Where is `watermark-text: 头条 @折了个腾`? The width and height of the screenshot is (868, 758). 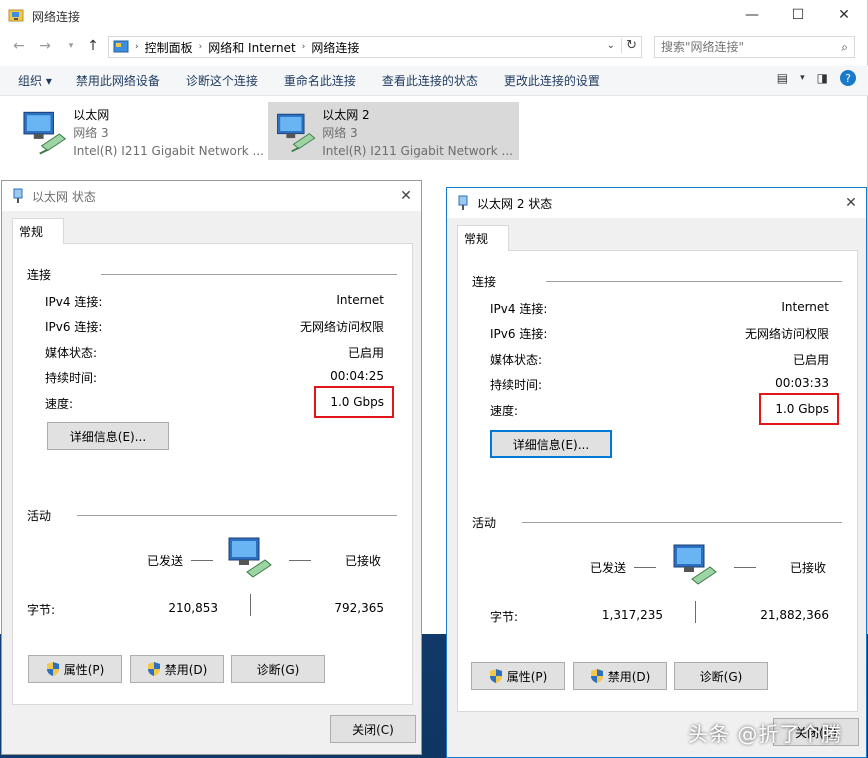
watermark-text: 头条 @折了个腾 is located at coordinates (765, 734).